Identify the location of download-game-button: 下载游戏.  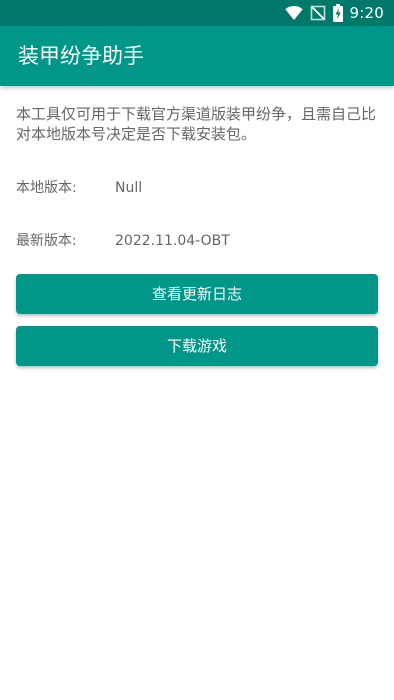
(197, 346).